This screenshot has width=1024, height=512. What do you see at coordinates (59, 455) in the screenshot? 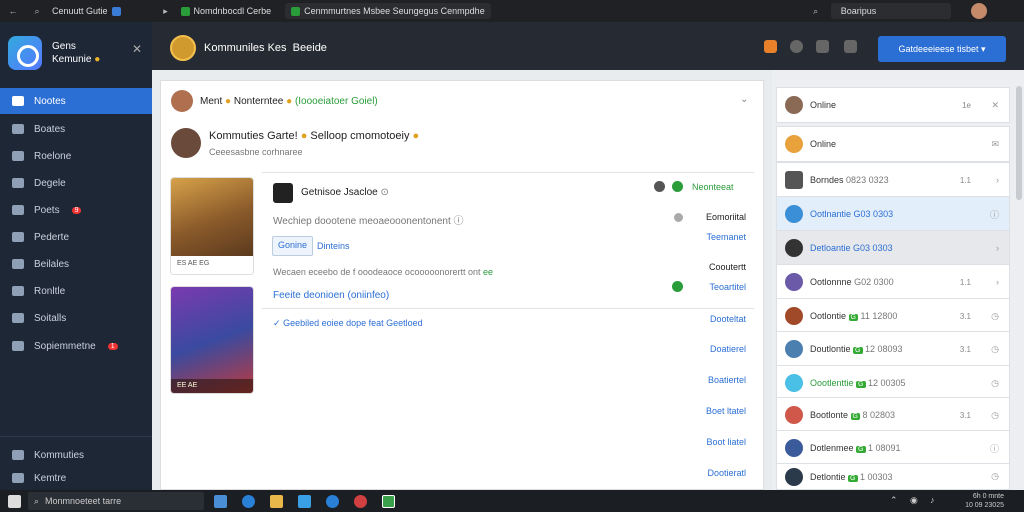
I see `nav-label: Kommuties` at bounding box center [59, 455].